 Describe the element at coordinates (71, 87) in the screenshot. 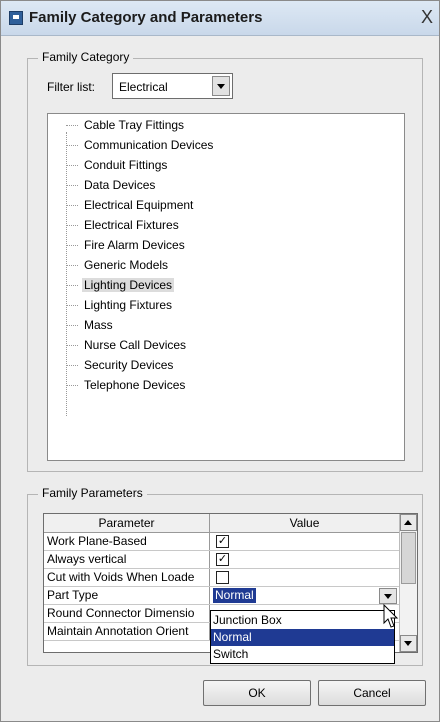

I see `filter-label: Filter list:` at that location.